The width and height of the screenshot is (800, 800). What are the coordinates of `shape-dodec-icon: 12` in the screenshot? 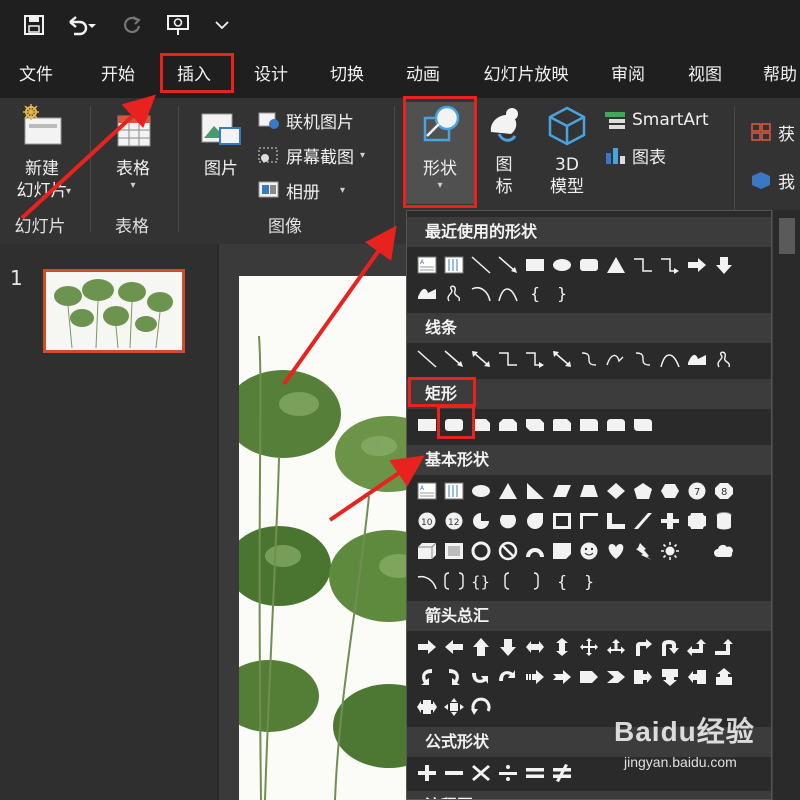 It's located at (453, 521).